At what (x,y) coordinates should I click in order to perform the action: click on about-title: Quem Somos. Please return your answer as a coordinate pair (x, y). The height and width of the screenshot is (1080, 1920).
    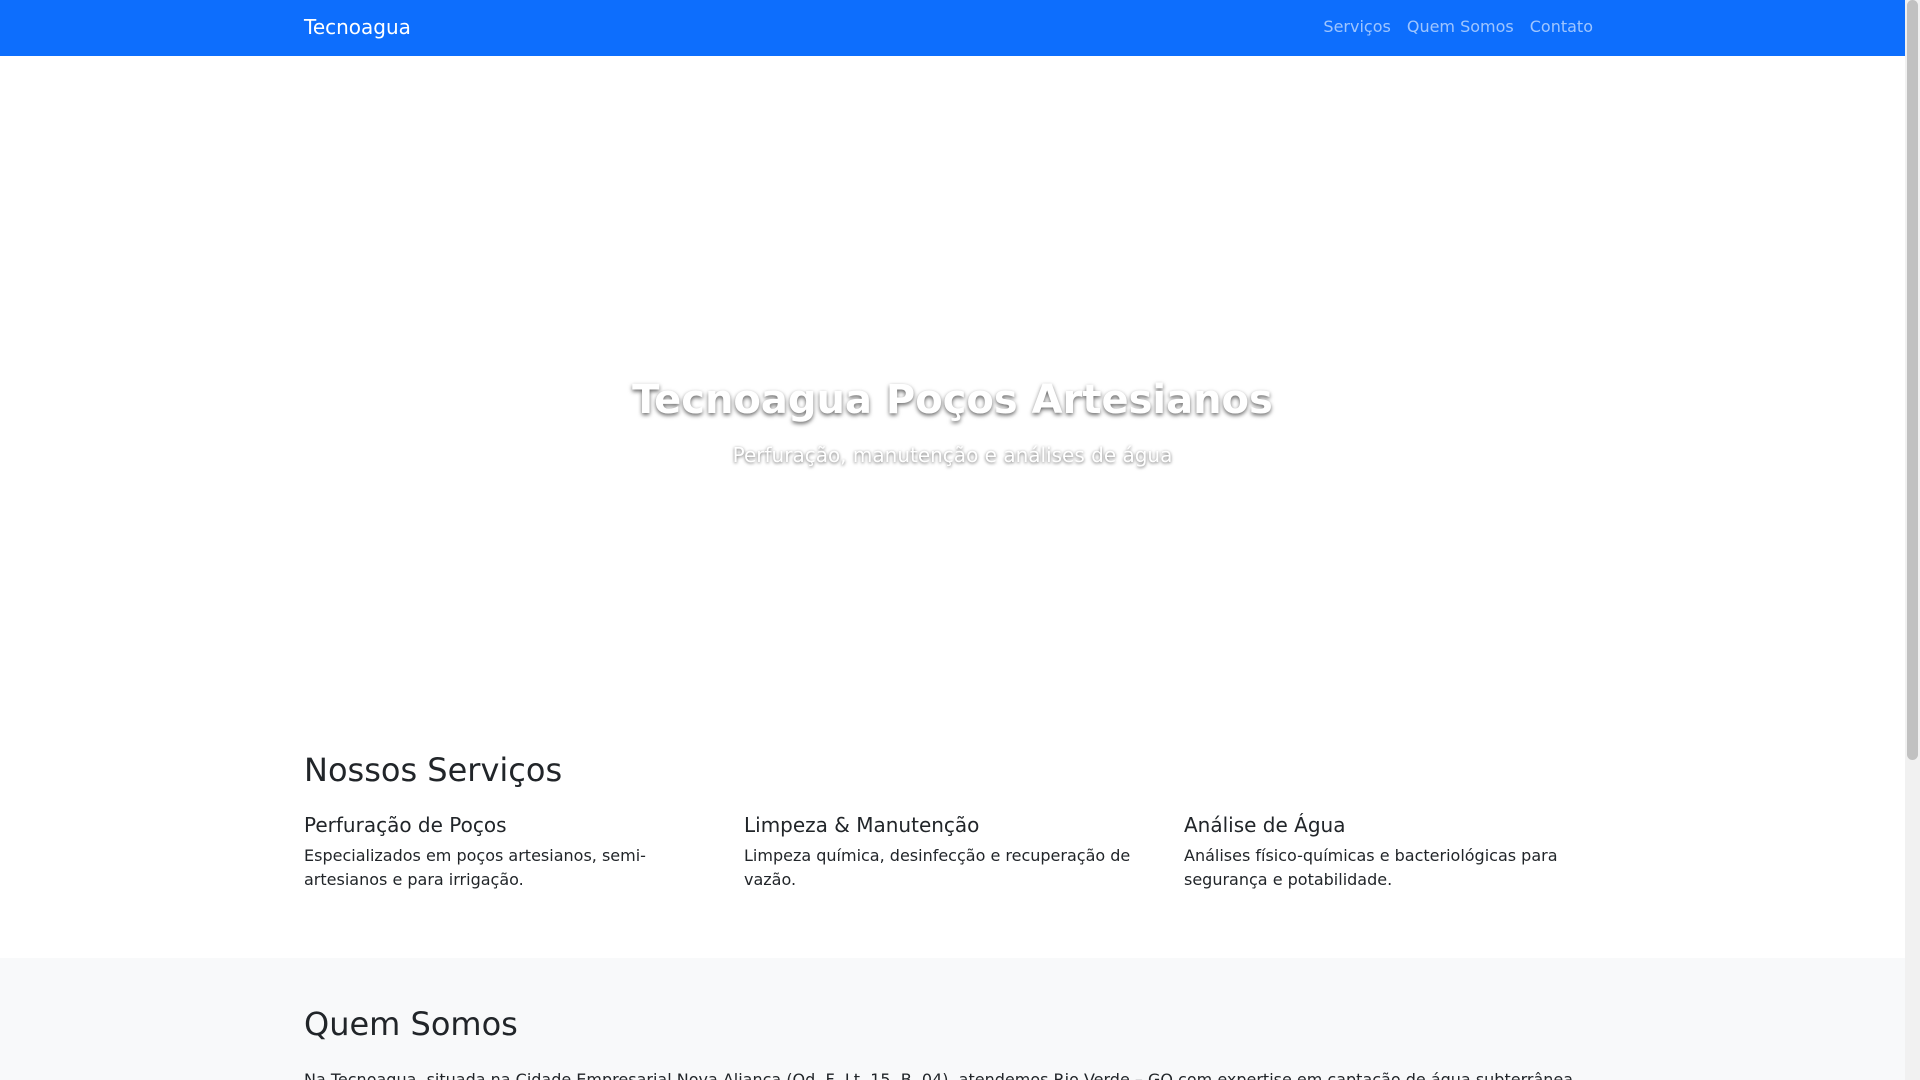
    Looking at the image, I should click on (411, 1024).